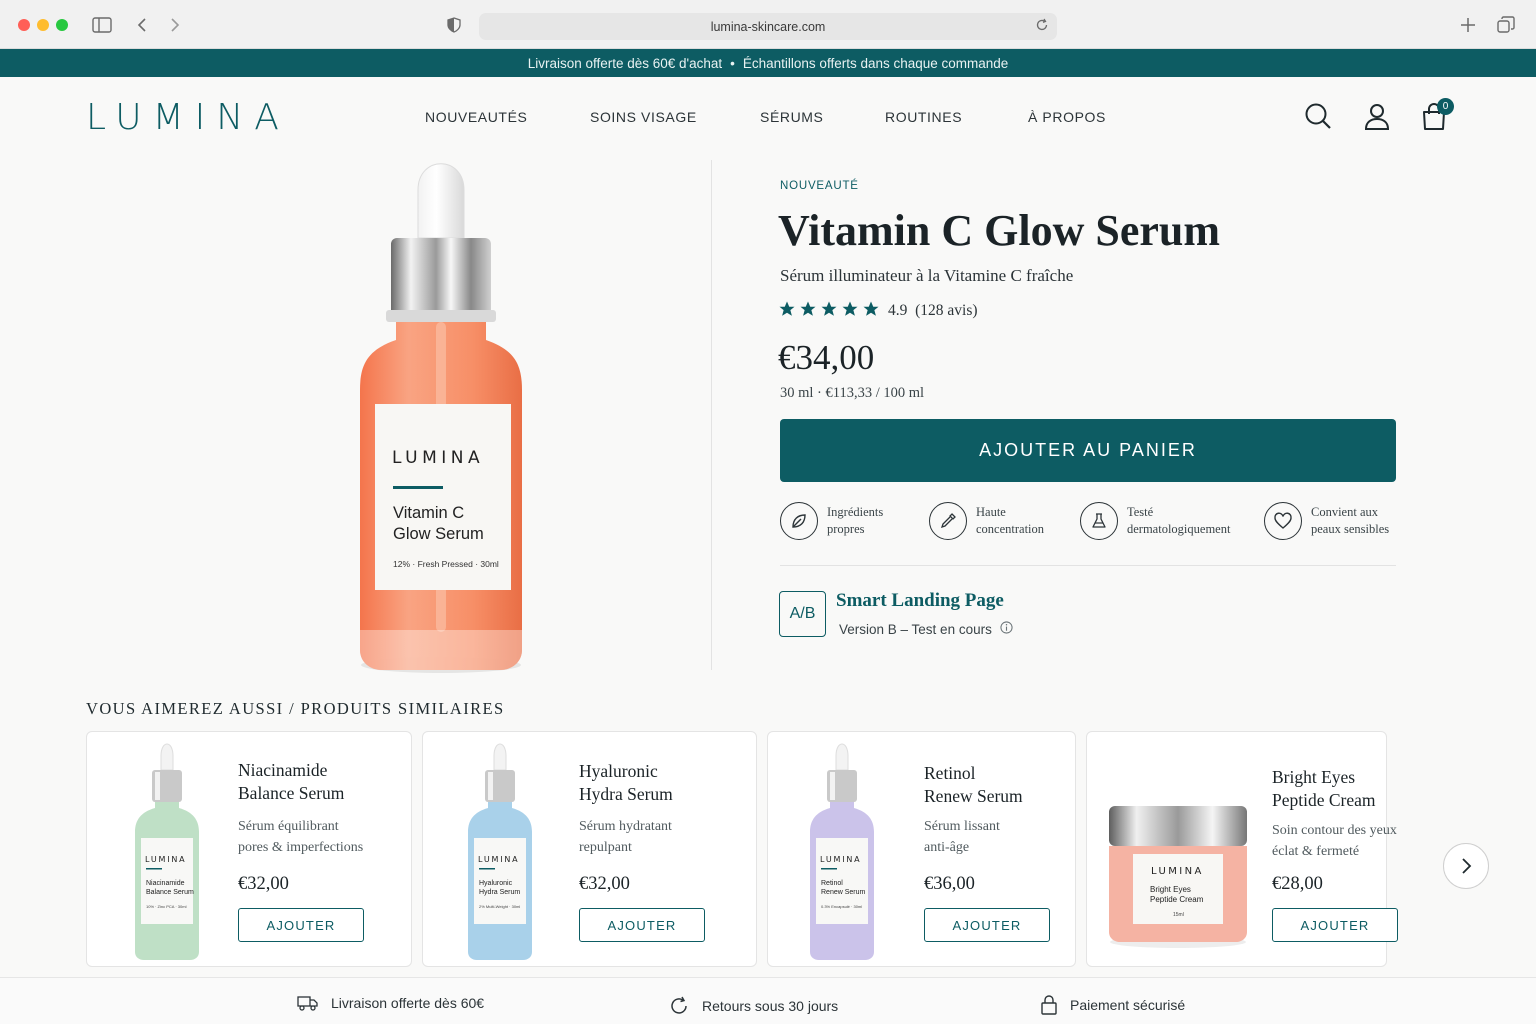 The width and height of the screenshot is (1536, 1024). I want to click on footer-label: Livraison offerte dès 60€, so click(408, 1003).